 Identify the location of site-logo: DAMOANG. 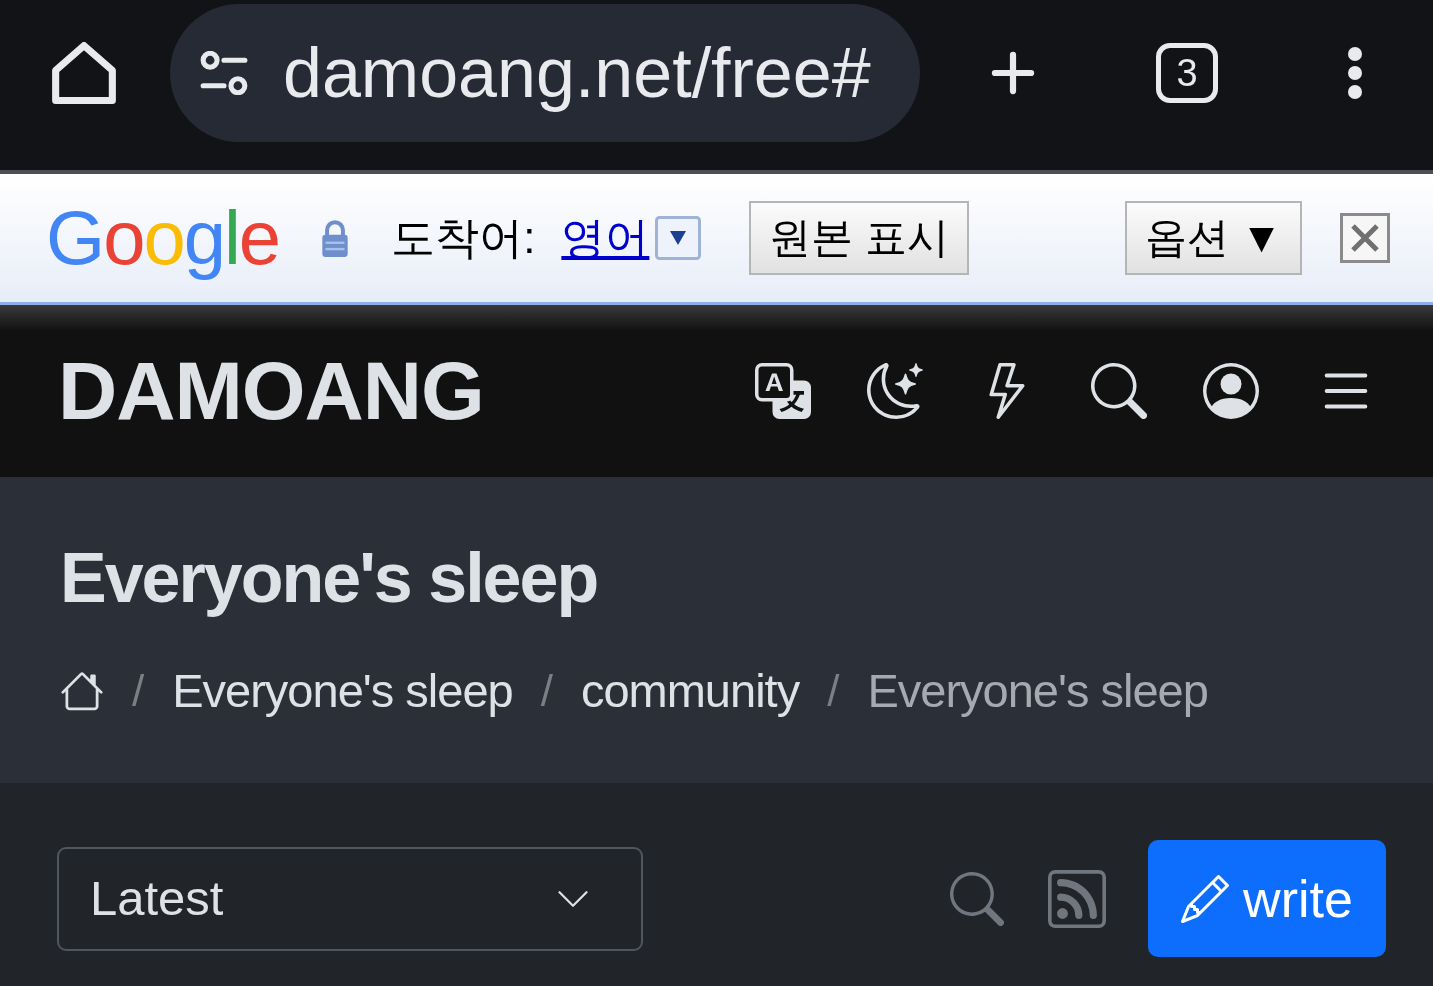
(271, 391).